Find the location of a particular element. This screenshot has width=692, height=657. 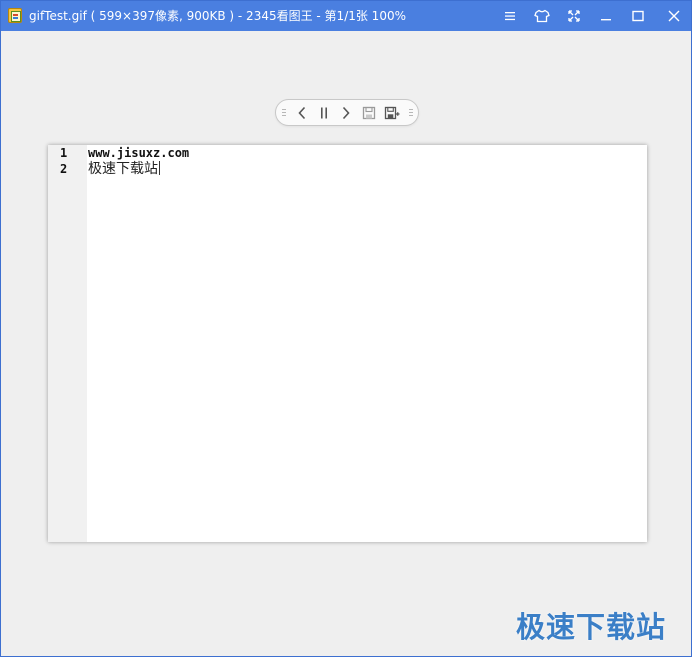

pause-button is located at coordinates (324, 113).